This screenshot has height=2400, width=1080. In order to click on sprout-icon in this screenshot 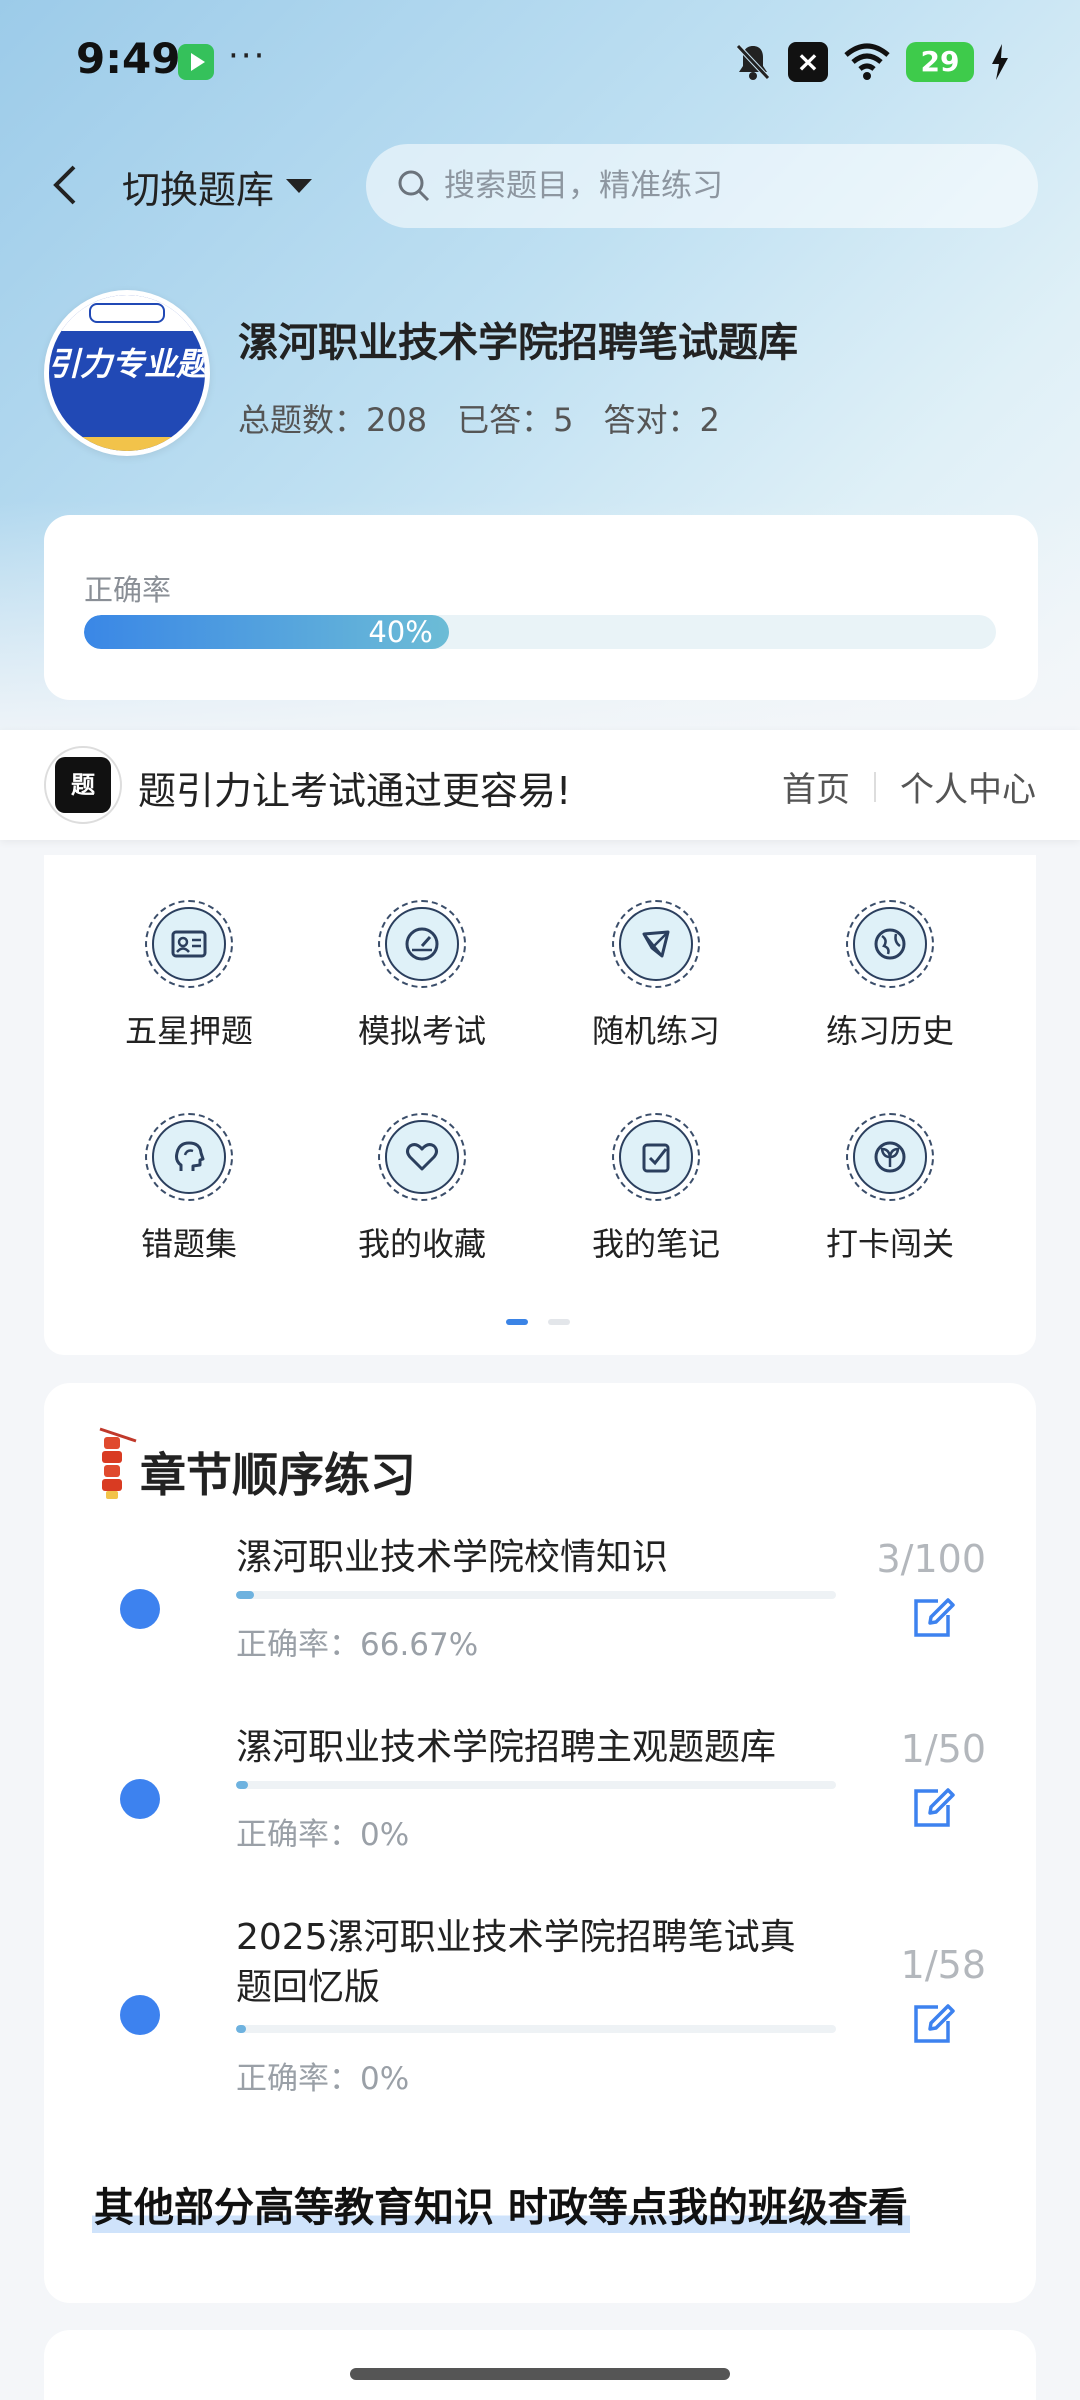, I will do `click(890, 1157)`.